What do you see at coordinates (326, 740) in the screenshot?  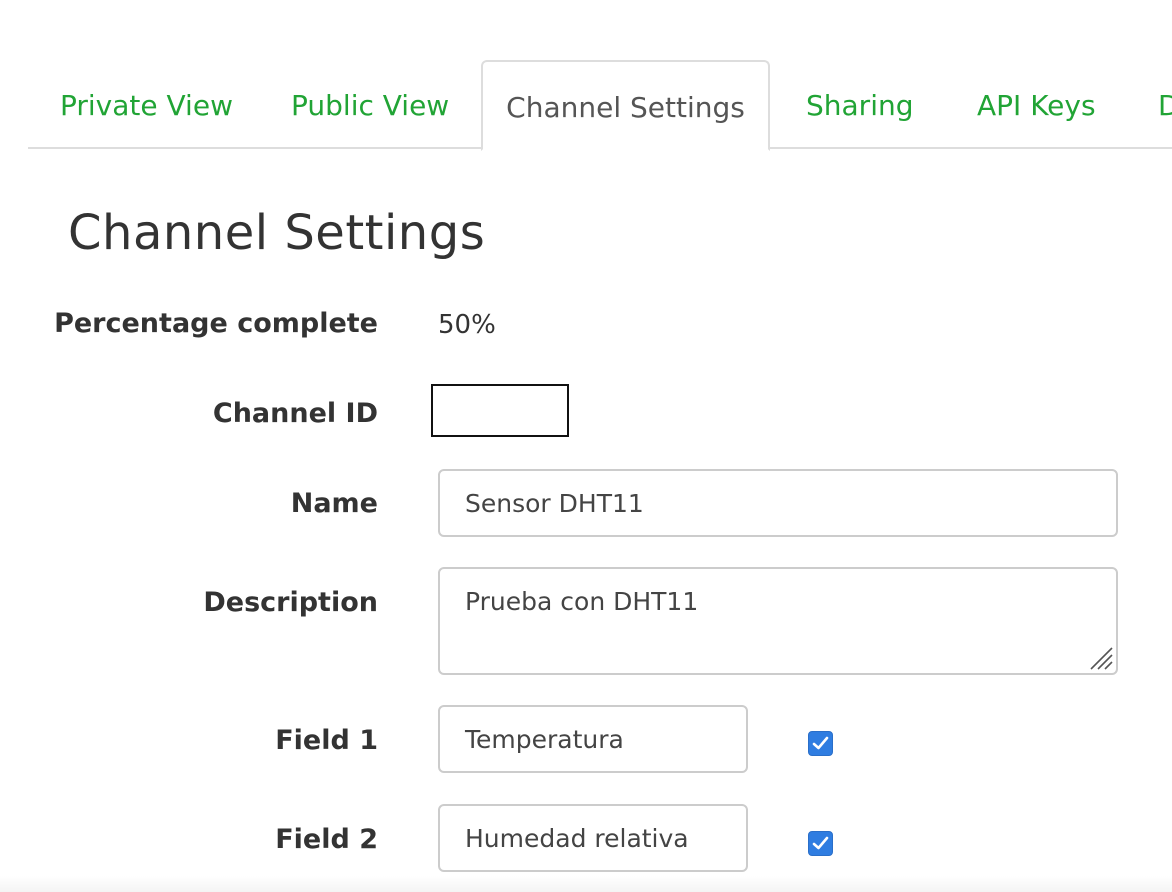 I see `field-1-label: Field 1` at bounding box center [326, 740].